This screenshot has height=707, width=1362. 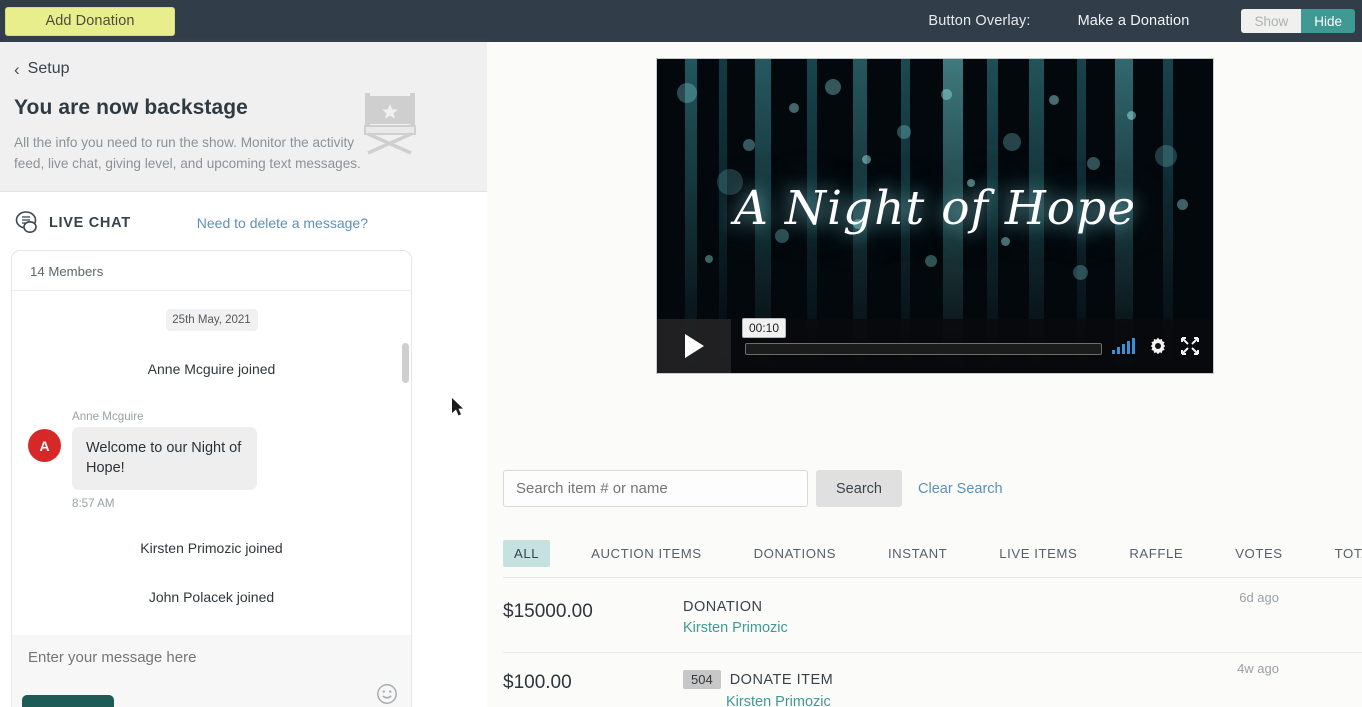 I want to click on director-chair-icon, so click(x=390, y=125).